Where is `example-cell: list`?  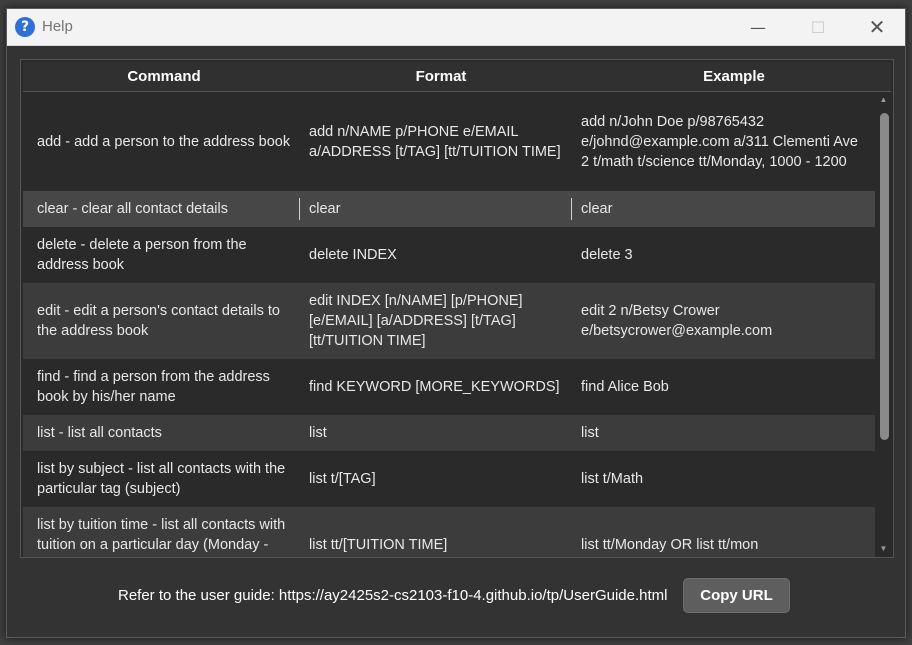 example-cell: list is located at coordinates (590, 433).